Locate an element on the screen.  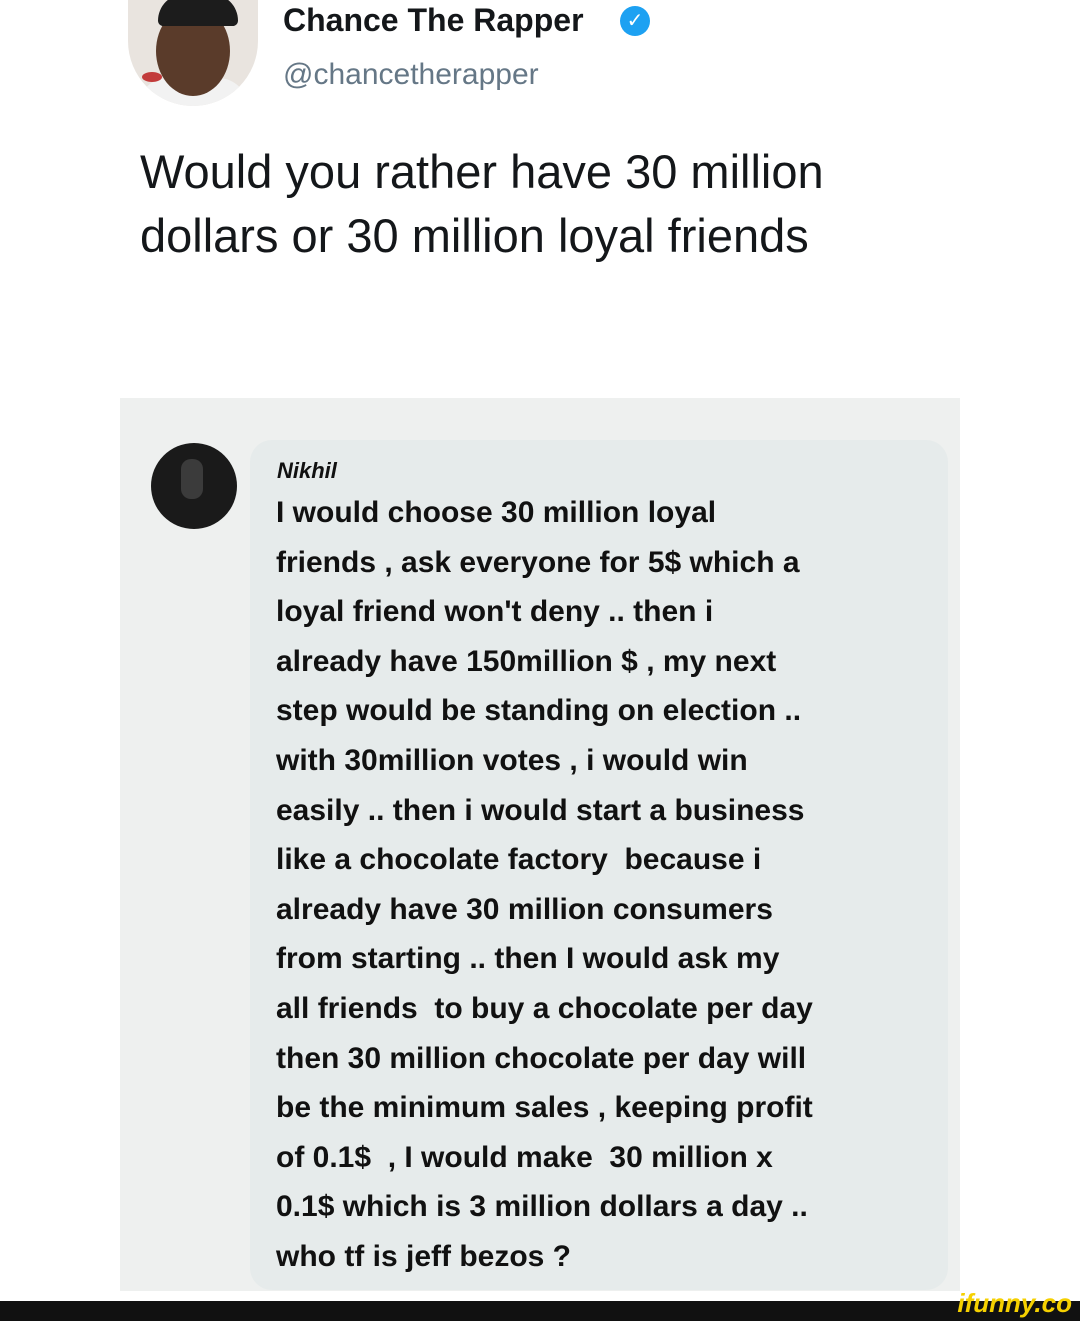
author-avatar is located at coordinates (193, 53).